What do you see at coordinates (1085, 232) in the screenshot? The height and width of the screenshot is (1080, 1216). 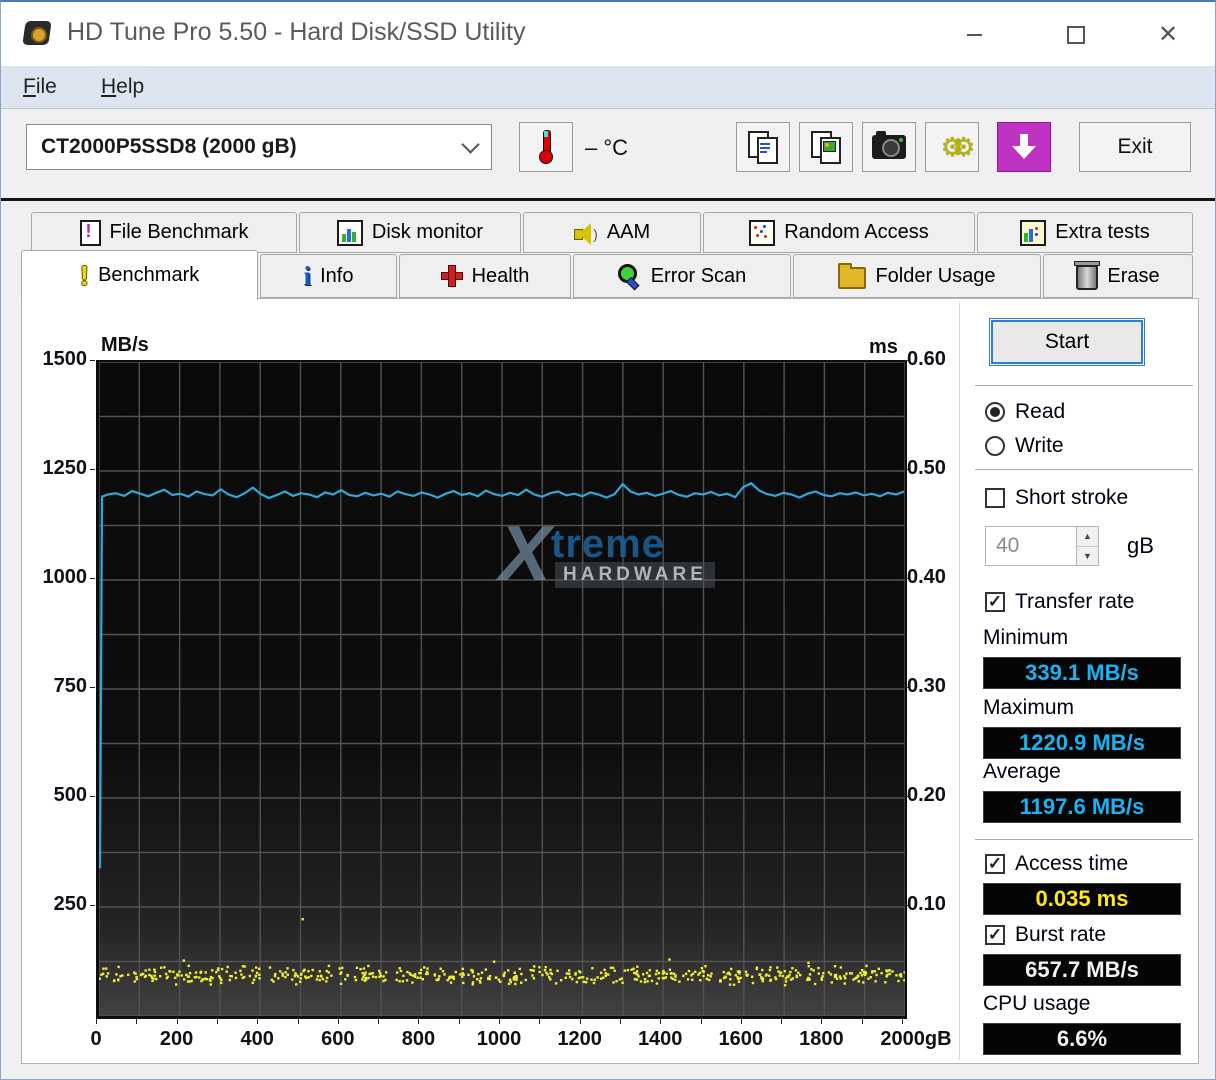 I see `tab-extra-tests: Extra tests` at bounding box center [1085, 232].